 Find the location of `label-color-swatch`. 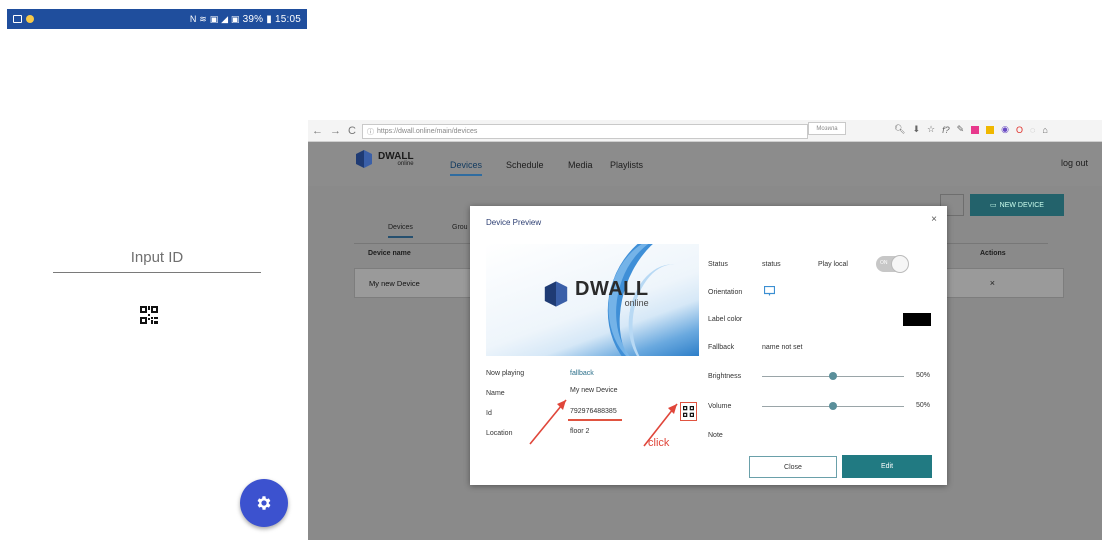

label-color-swatch is located at coordinates (917, 319).